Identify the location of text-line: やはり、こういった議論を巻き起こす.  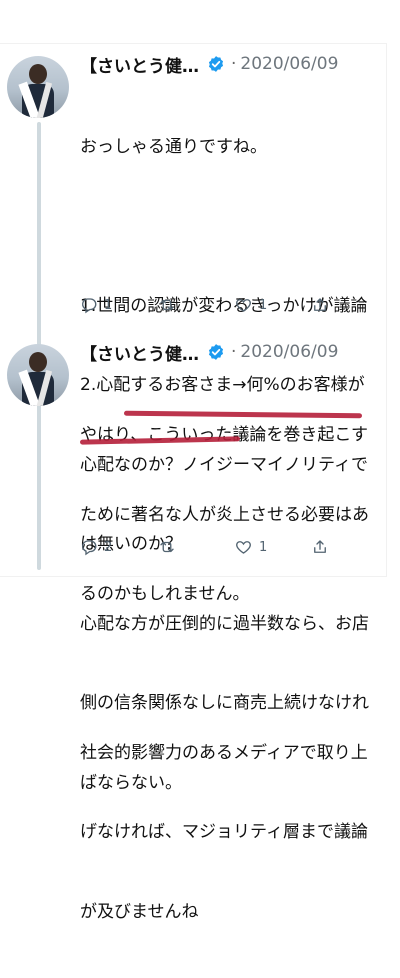
(224, 435).